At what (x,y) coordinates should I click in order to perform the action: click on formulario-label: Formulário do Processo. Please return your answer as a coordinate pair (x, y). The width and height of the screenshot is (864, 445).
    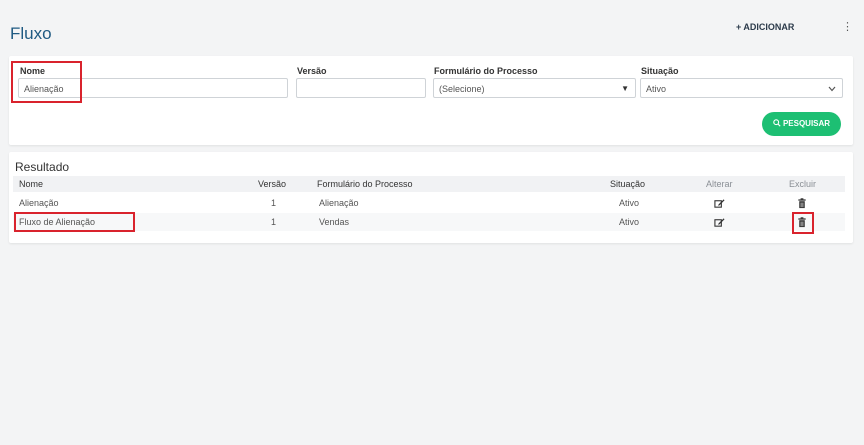
    Looking at the image, I should click on (486, 71).